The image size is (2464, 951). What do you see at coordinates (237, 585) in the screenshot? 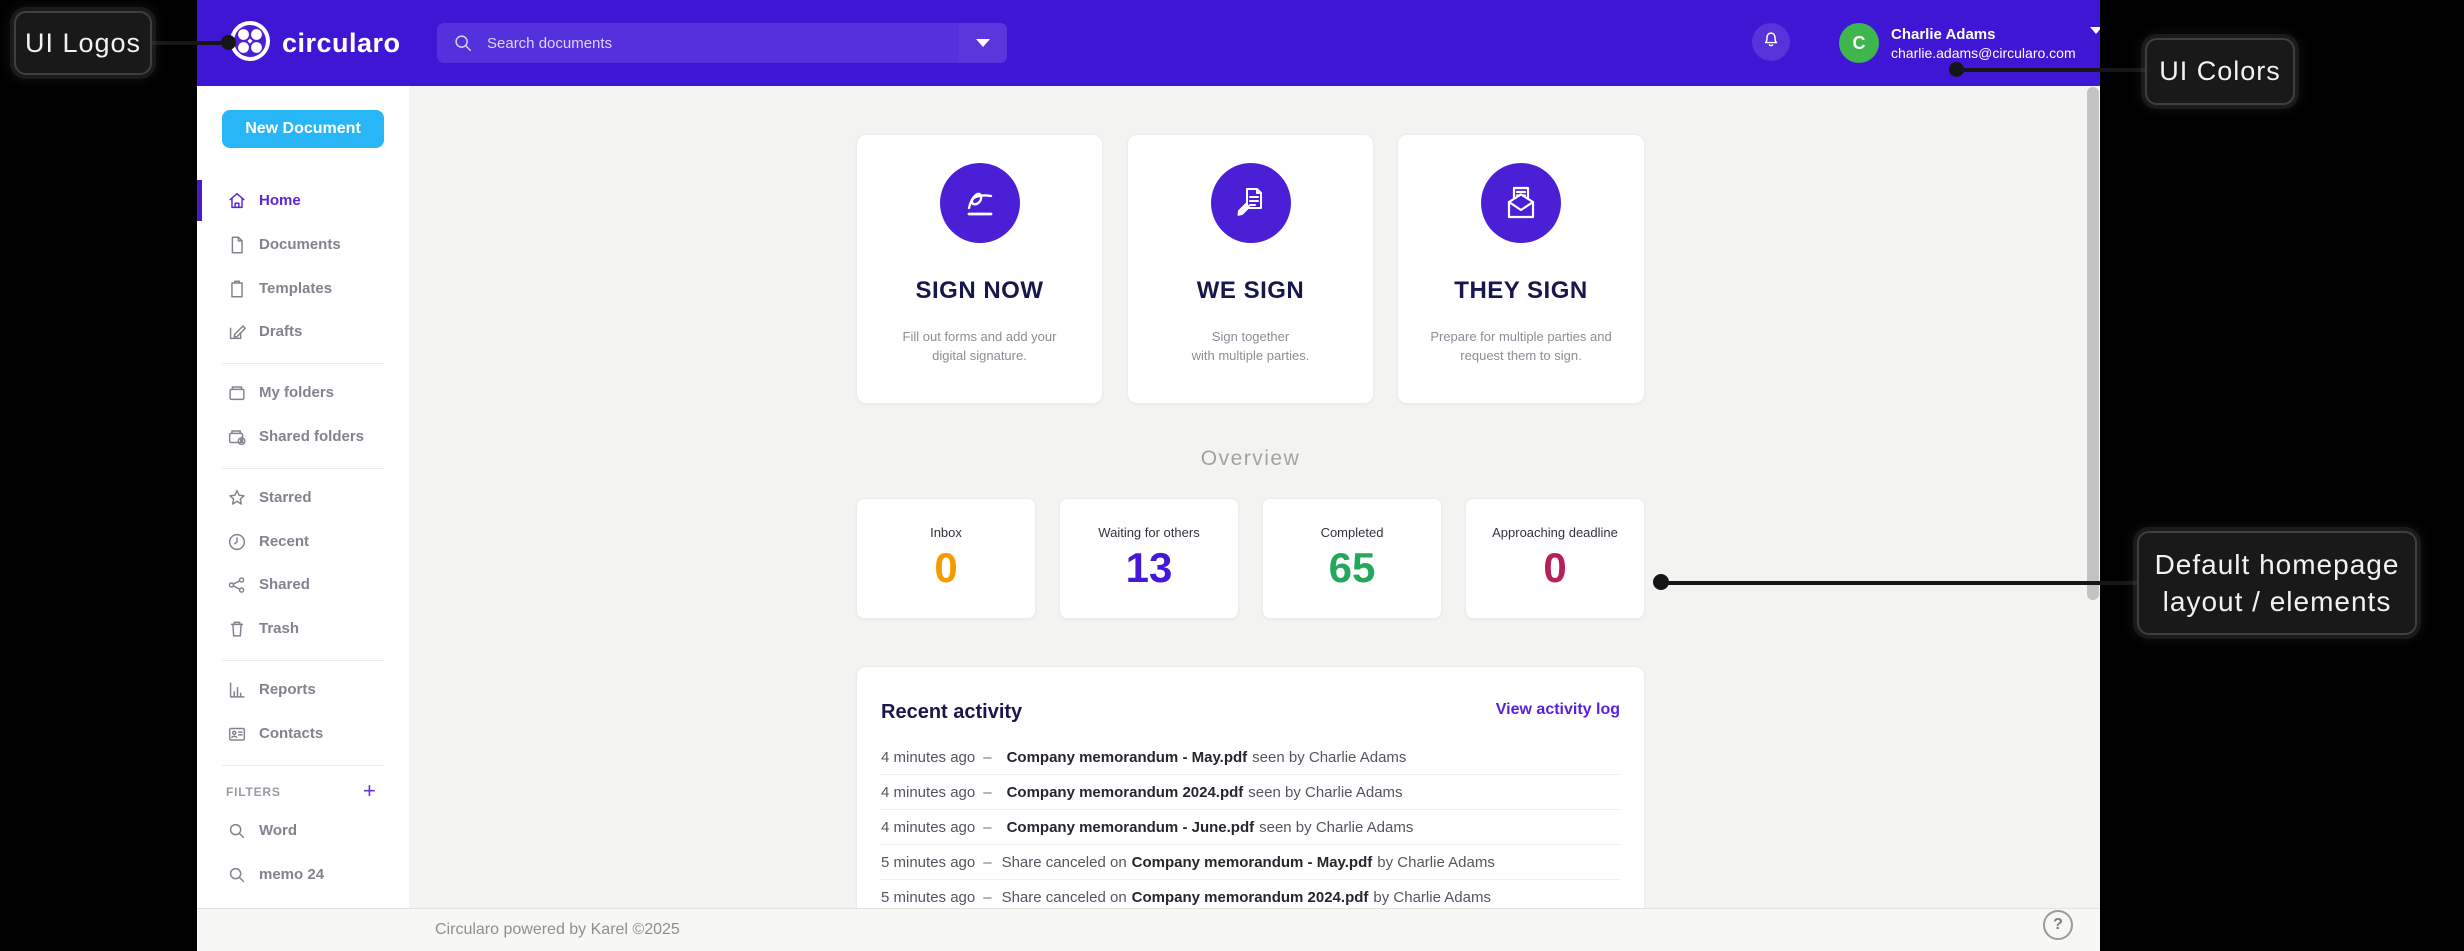
I see `share-icon` at bounding box center [237, 585].